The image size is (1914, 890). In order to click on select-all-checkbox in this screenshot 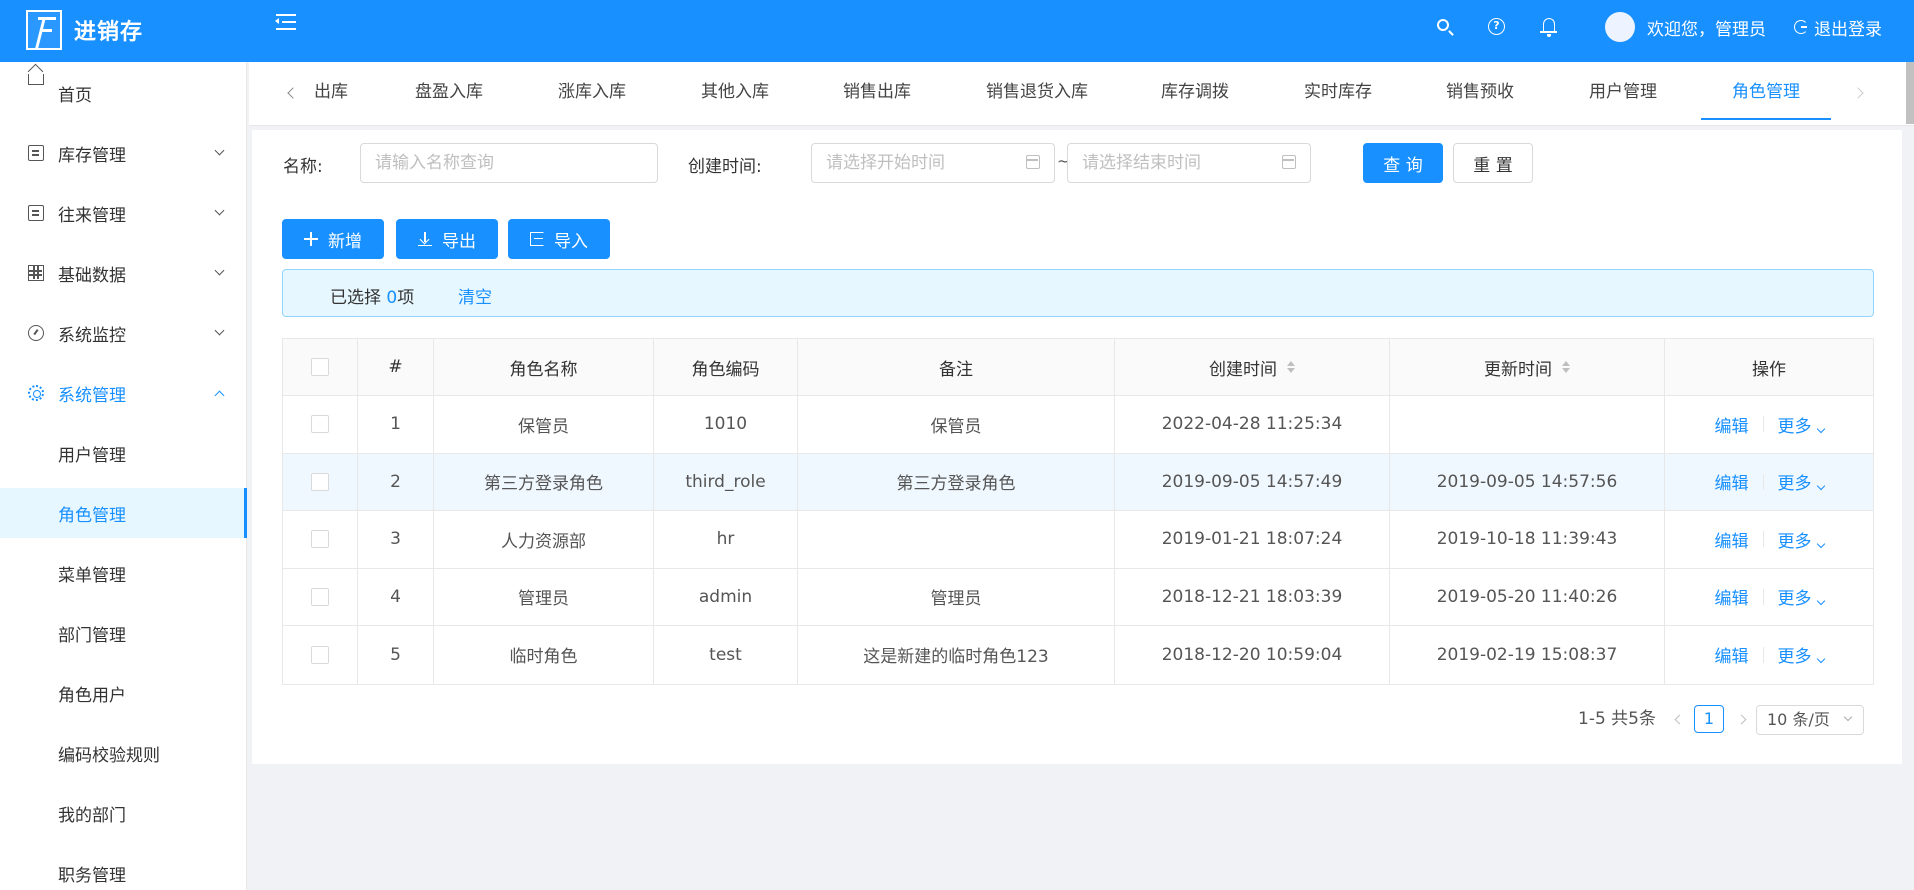, I will do `click(320, 367)`.